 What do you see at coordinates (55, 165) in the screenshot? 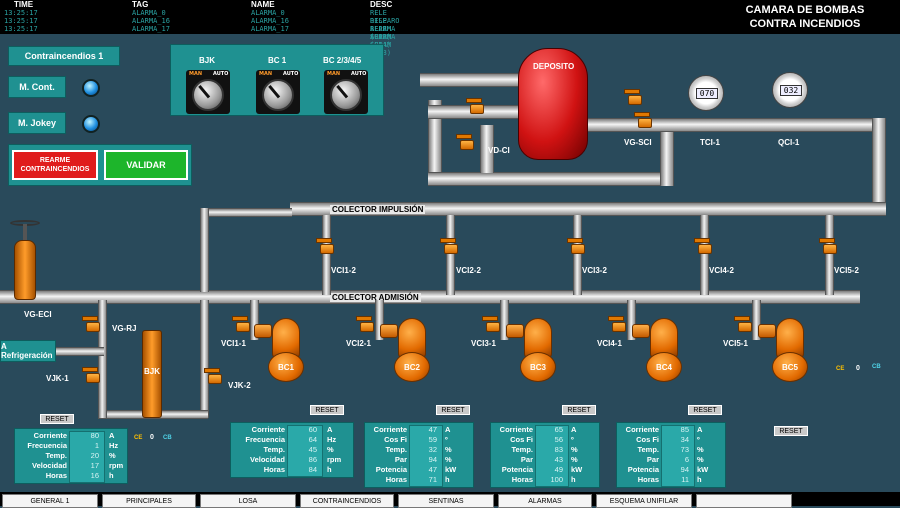
I see `rearme-contraincendios-button: REARME CONTRAINCENDIOS` at bounding box center [55, 165].